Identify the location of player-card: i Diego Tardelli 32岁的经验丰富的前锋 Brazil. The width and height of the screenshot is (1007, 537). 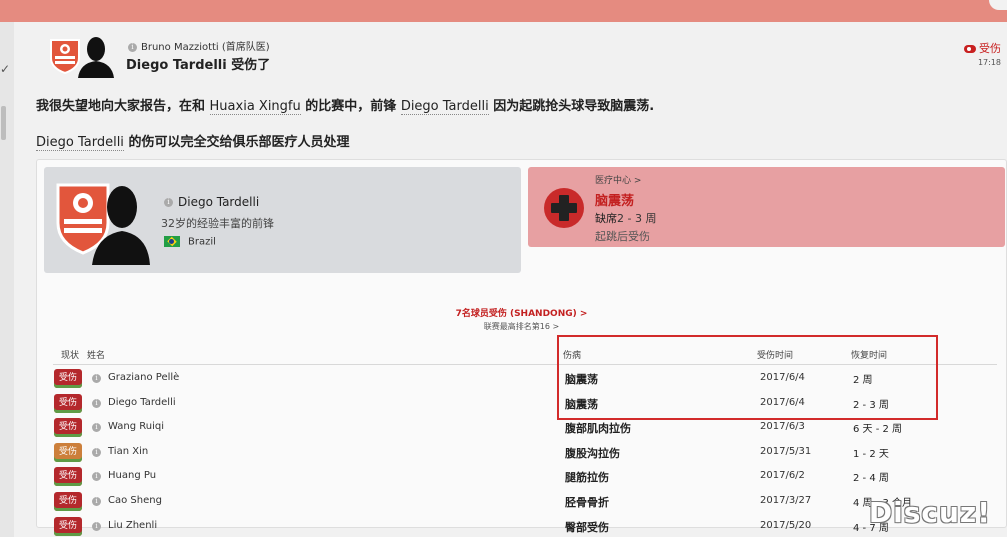
(282, 220).